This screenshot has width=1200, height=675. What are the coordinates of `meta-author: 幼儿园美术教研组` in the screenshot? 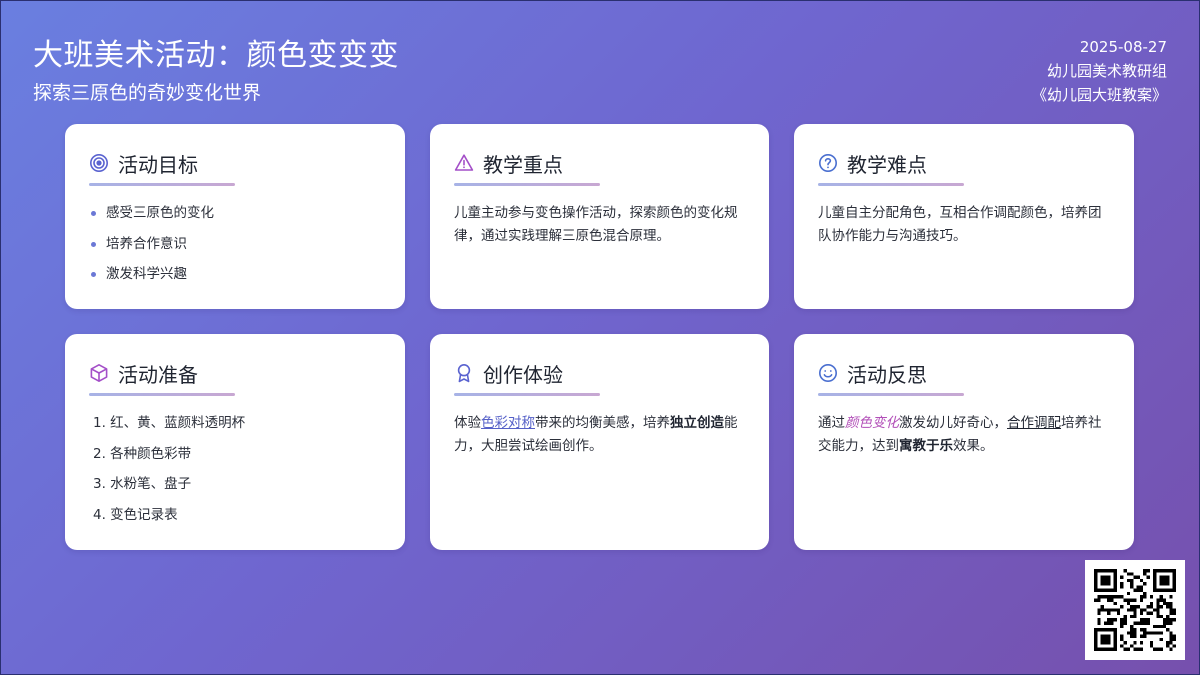 It's located at (1106, 71).